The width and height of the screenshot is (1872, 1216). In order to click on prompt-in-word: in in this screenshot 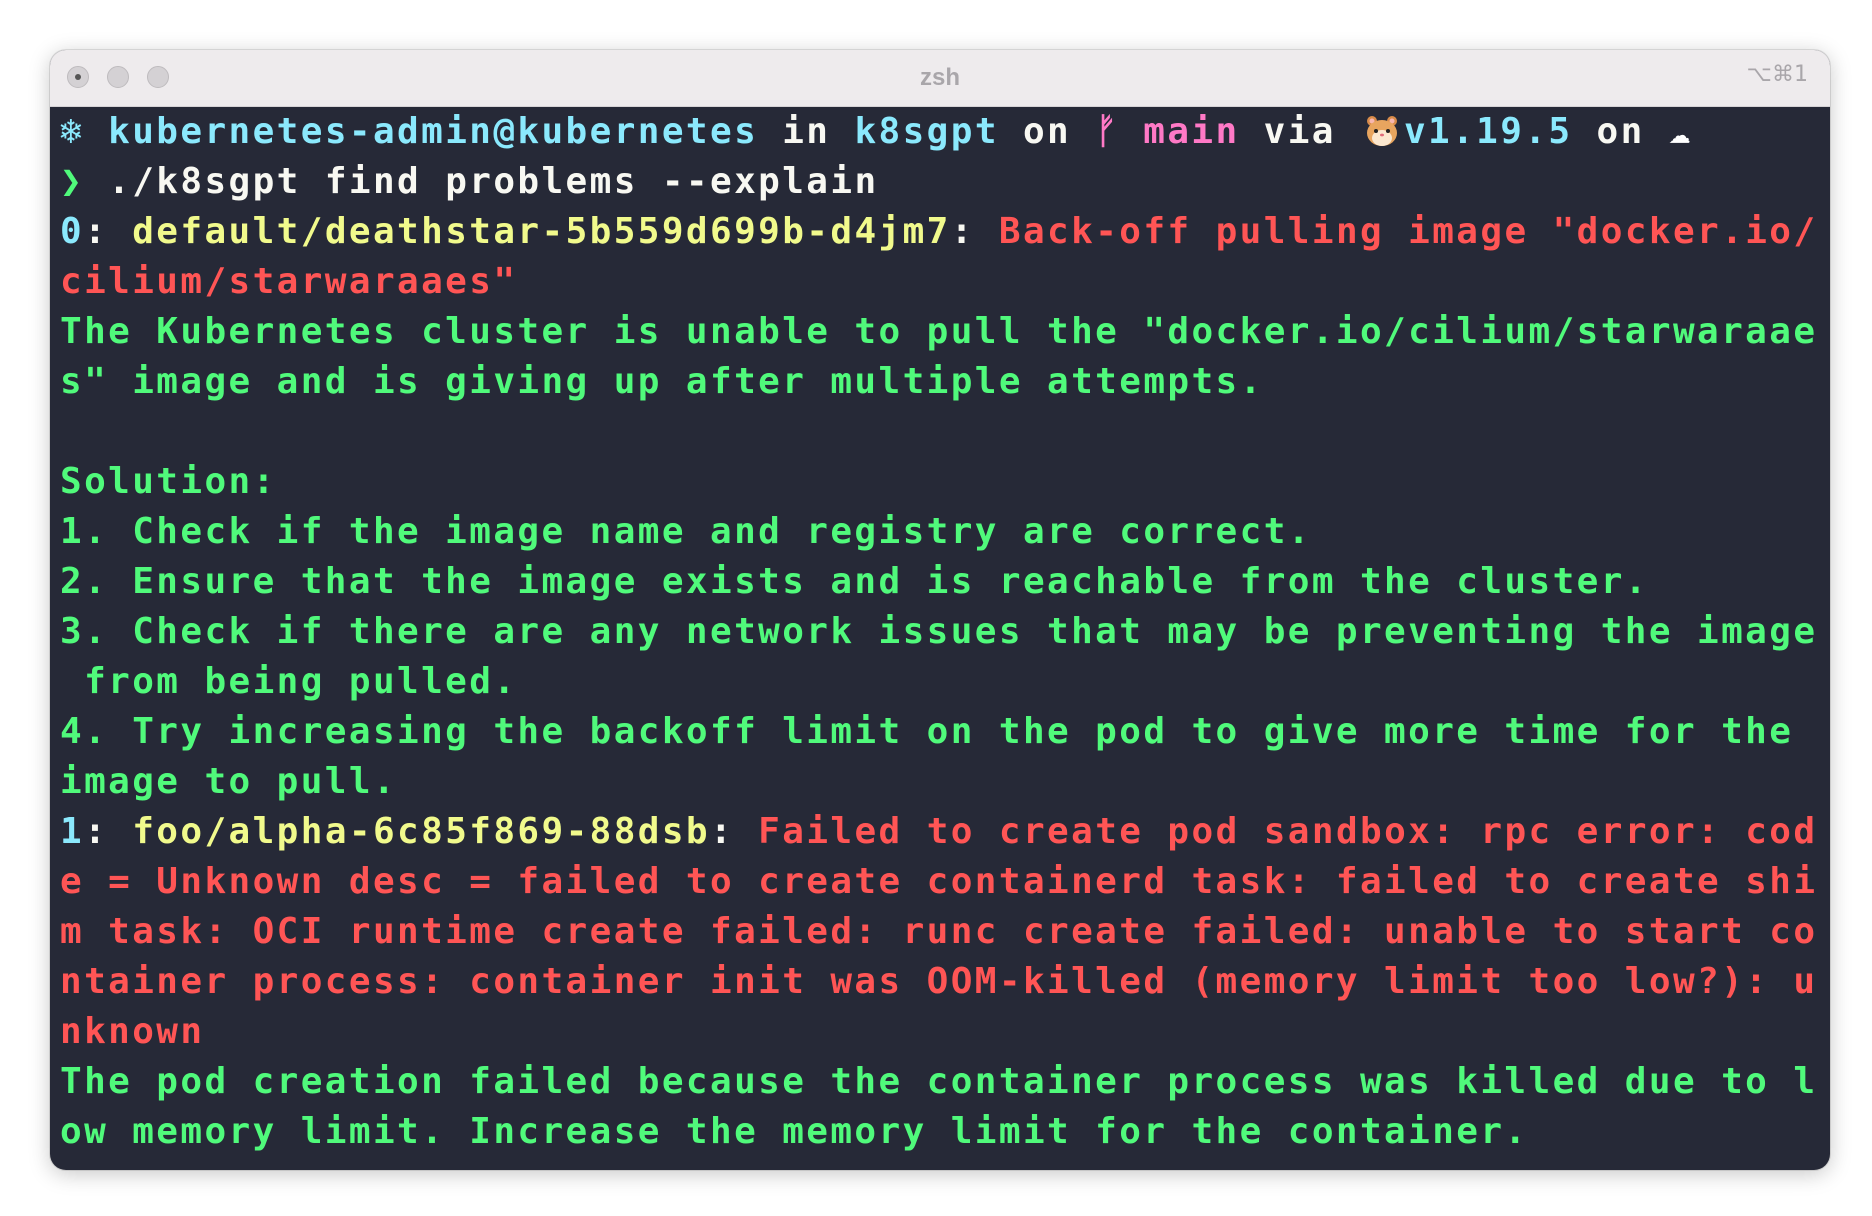, I will do `click(806, 131)`.